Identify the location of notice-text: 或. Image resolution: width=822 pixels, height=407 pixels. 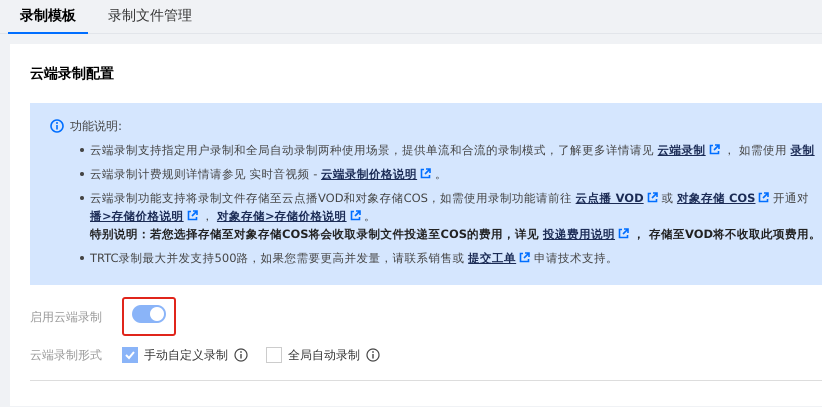
(667, 198).